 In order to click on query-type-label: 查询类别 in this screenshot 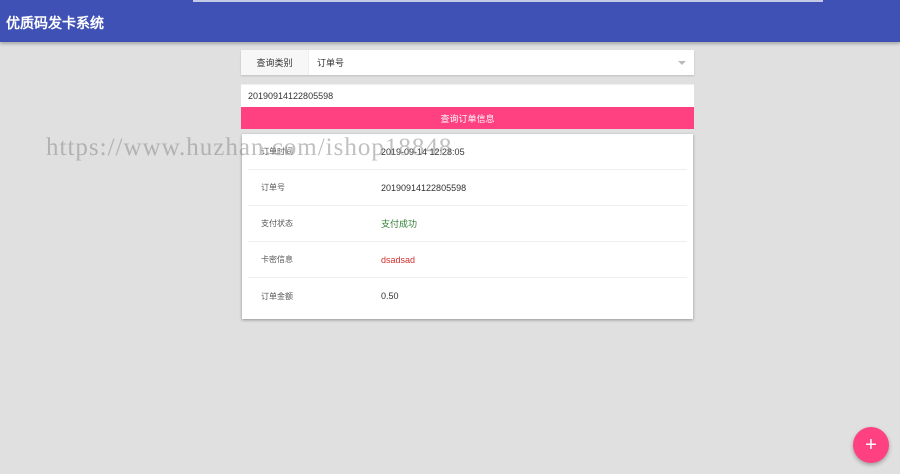, I will do `click(275, 62)`.